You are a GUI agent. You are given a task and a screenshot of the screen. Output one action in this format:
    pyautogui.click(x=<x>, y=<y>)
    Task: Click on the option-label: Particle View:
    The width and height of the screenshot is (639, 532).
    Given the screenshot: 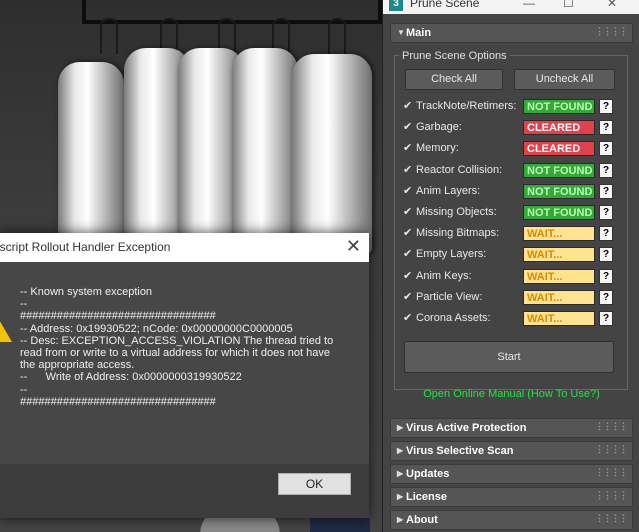 What is the action you would take?
    pyautogui.click(x=449, y=296)
    